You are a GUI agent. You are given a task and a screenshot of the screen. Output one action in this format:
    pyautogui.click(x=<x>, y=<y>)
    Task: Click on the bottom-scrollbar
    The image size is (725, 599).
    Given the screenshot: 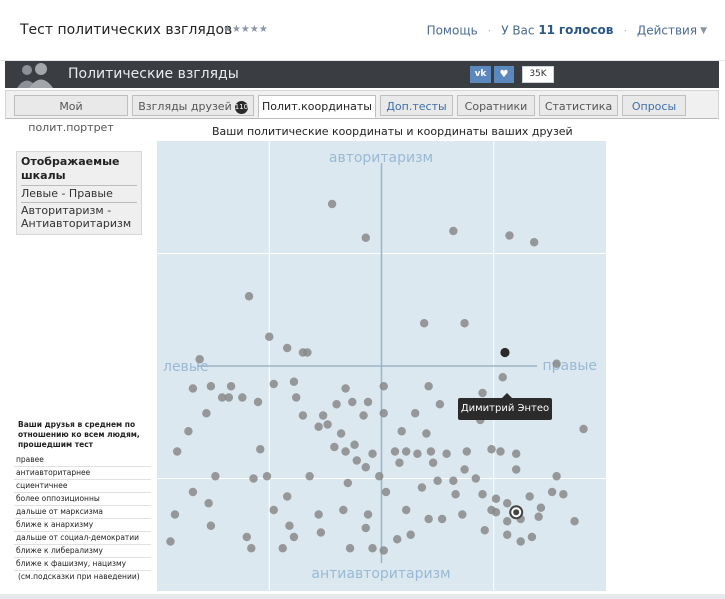 What is the action you would take?
    pyautogui.click(x=362, y=596)
    